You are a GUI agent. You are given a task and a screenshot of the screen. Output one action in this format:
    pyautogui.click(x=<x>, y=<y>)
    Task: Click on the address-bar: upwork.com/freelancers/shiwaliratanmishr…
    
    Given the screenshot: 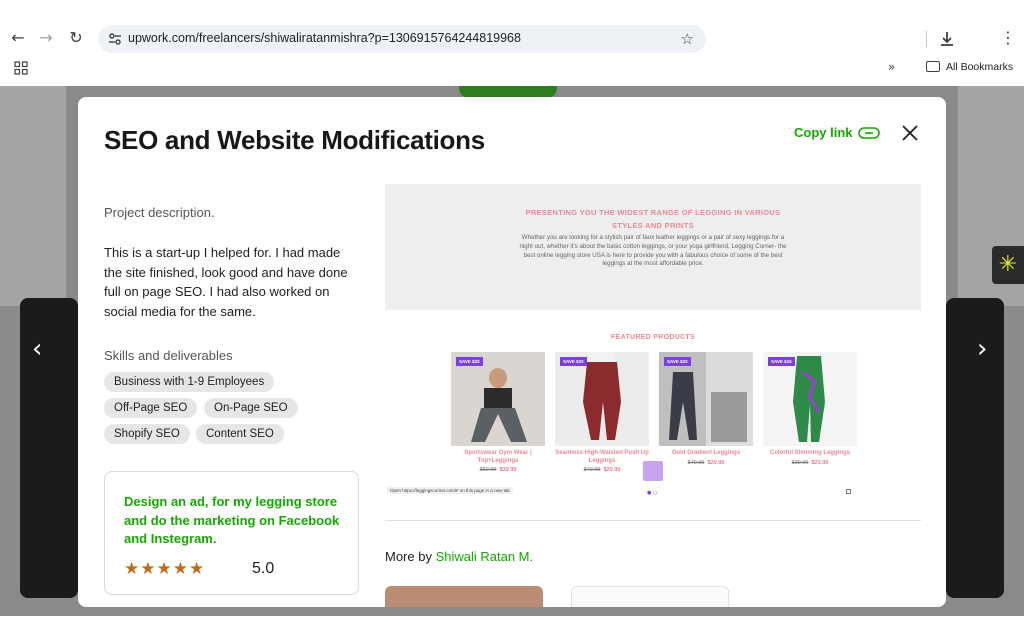 What is the action you would take?
    pyautogui.click(x=402, y=39)
    